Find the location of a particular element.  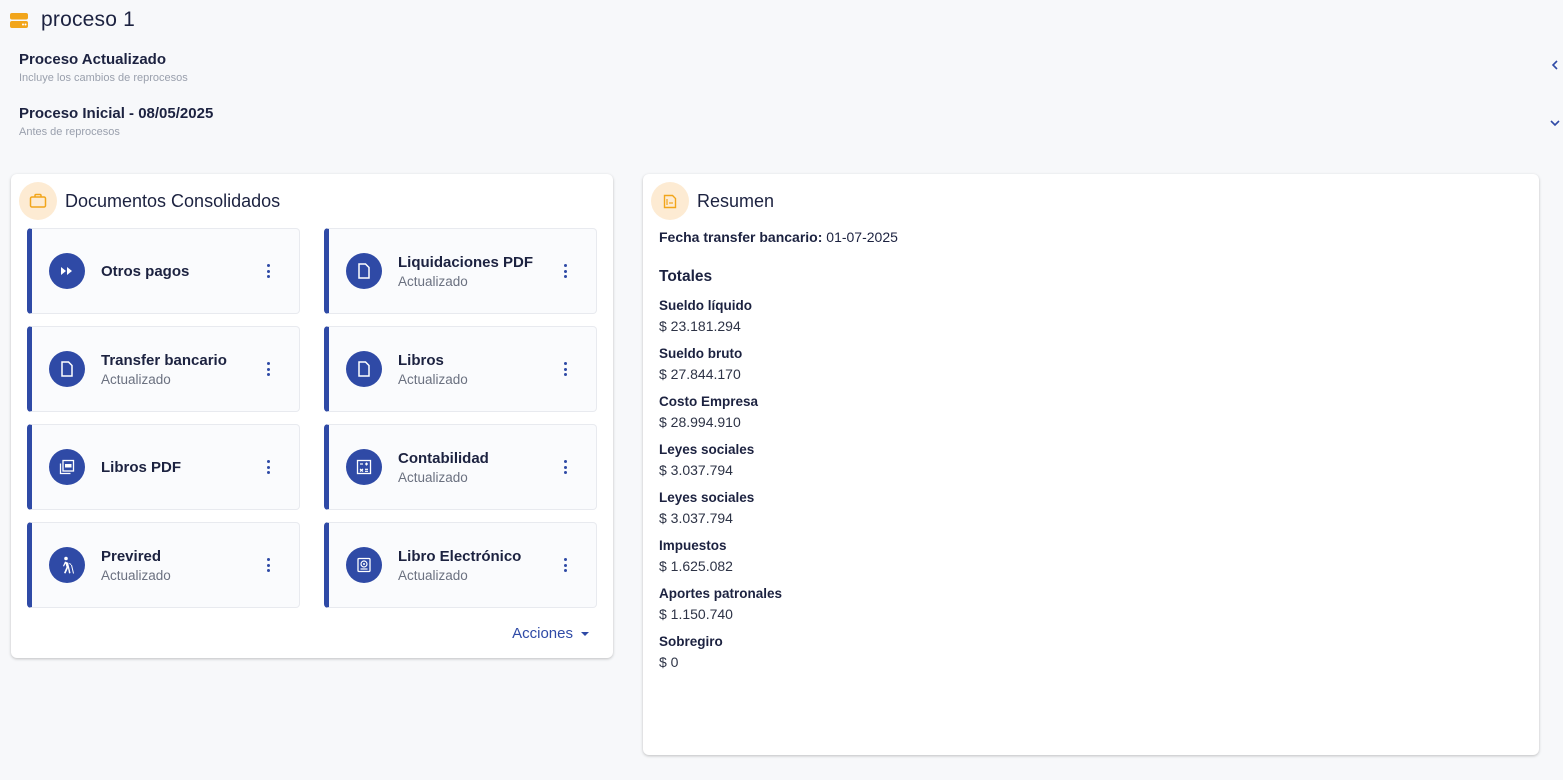

fast-forward-icon is located at coordinates (67, 271).